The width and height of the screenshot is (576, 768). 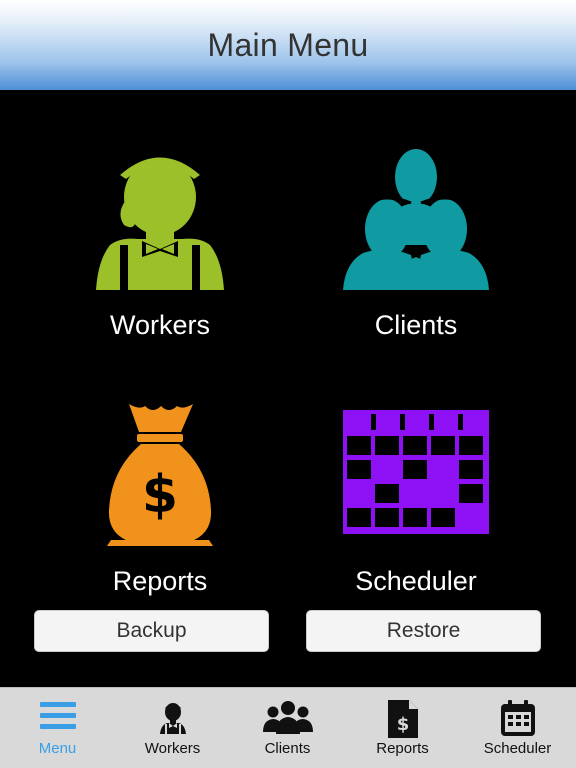 What do you see at coordinates (402, 748) in the screenshot?
I see `tab-reports-label: Reports` at bounding box center [402, 748].